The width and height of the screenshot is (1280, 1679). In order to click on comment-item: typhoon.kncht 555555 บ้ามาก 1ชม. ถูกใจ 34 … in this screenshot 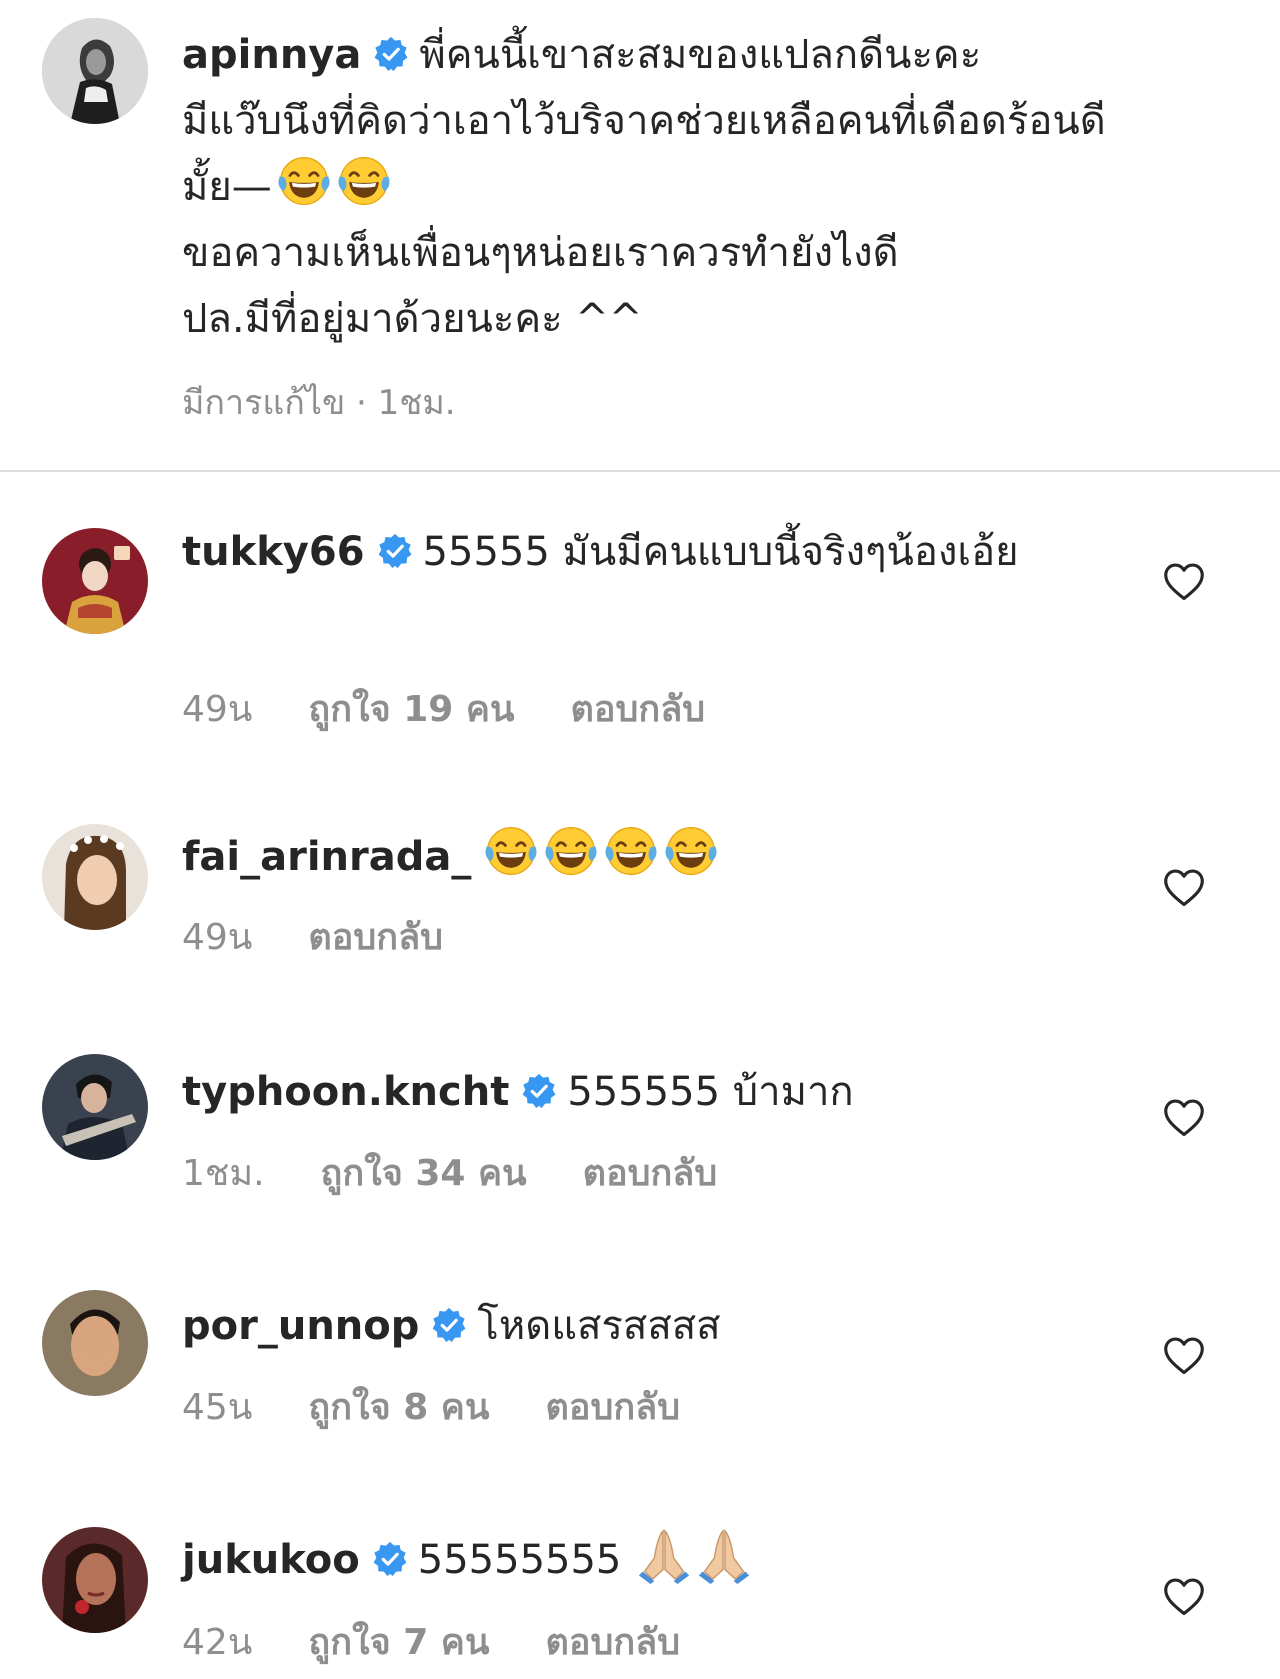, I will do `click(640, 1124)`.